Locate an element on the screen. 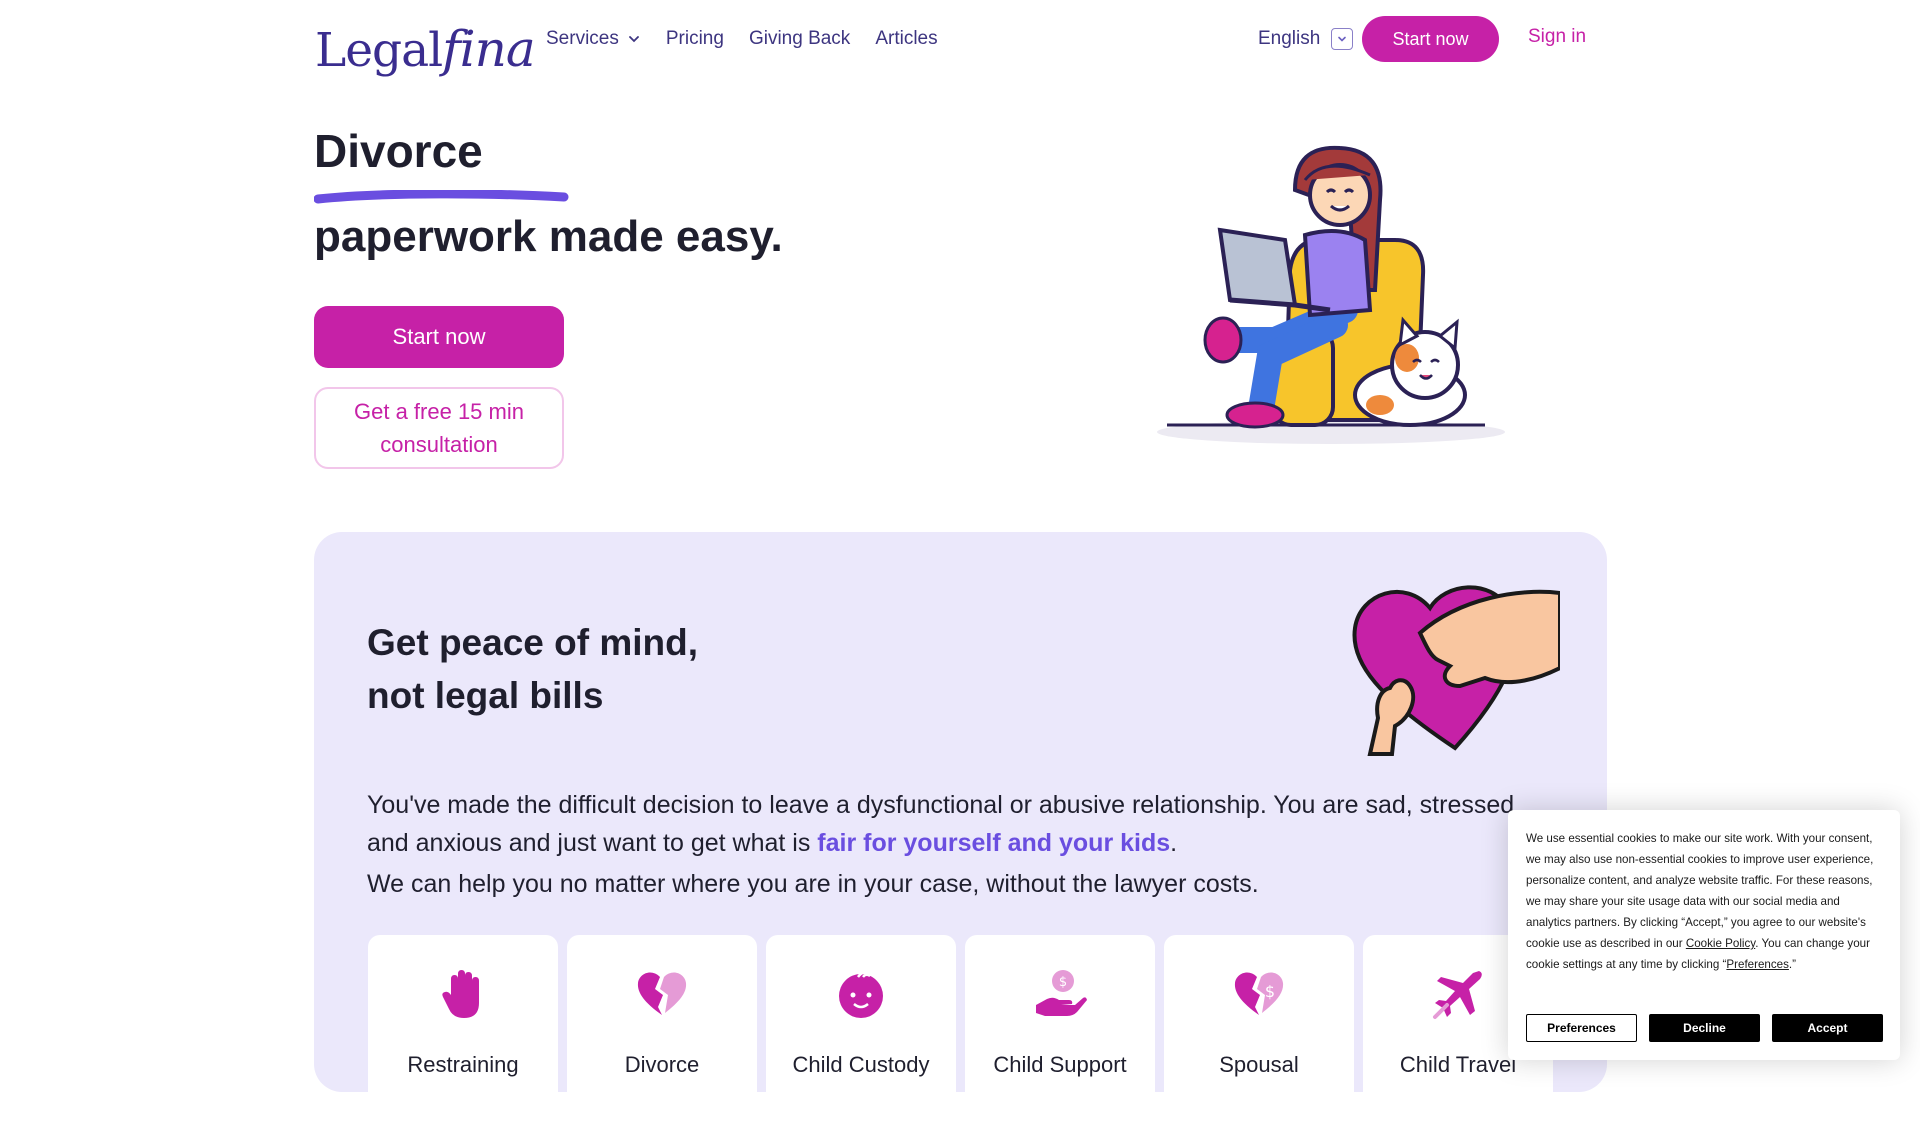  para1-text-b: . is located at coordinates (1174, 843).